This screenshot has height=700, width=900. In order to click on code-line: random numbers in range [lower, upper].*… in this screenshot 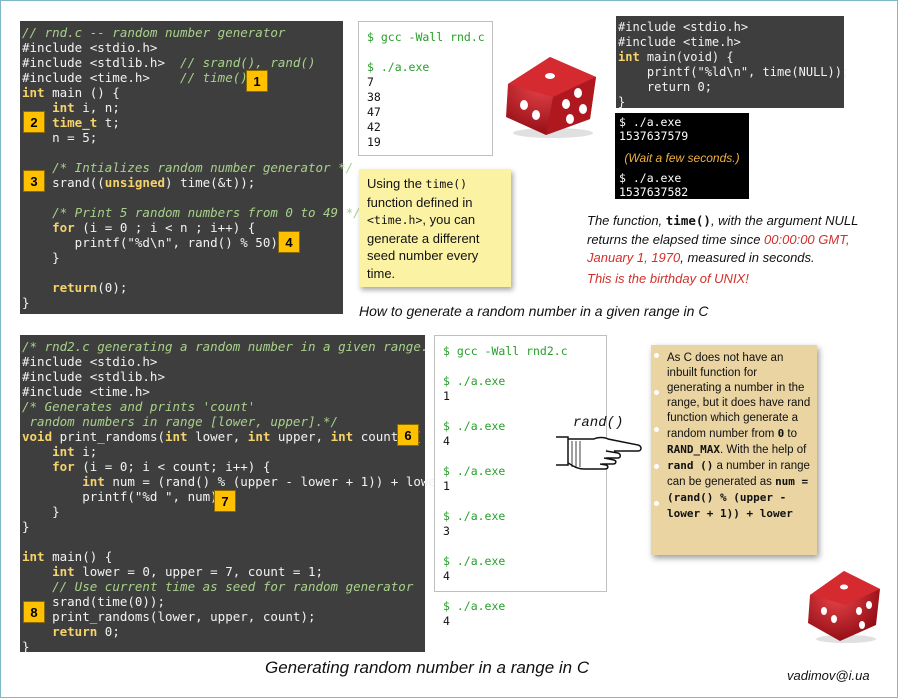, I will do `click(223, 421)`.